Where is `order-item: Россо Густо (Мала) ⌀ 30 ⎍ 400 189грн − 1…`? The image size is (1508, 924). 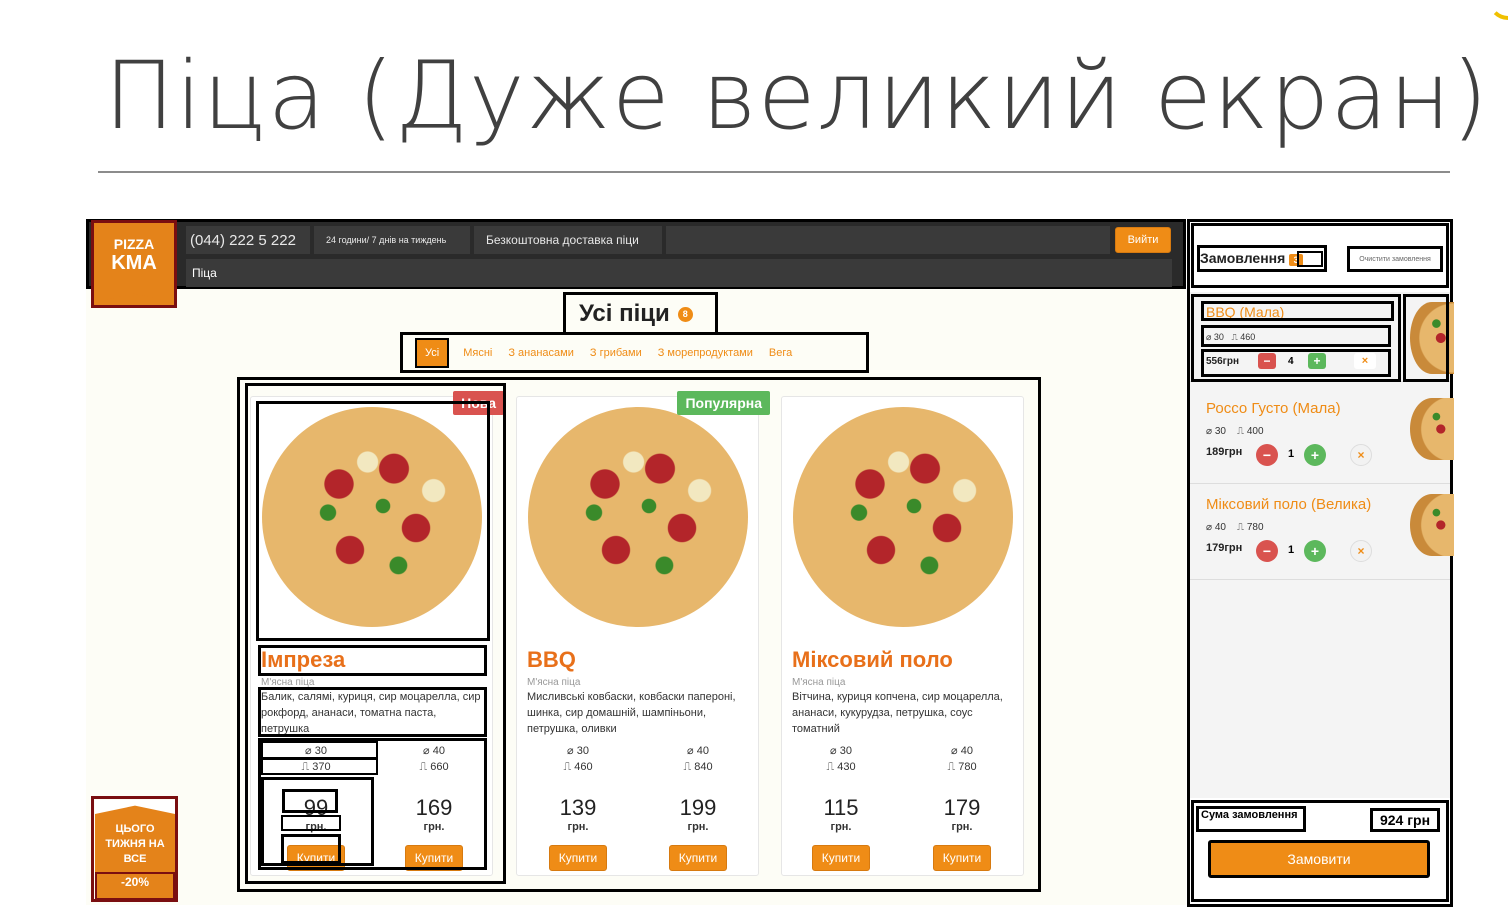 order-item: Россо Густо (Мала) ⌀ 30 ⎍ 400 189грн − 1… is located at coordinates (1322, 436).